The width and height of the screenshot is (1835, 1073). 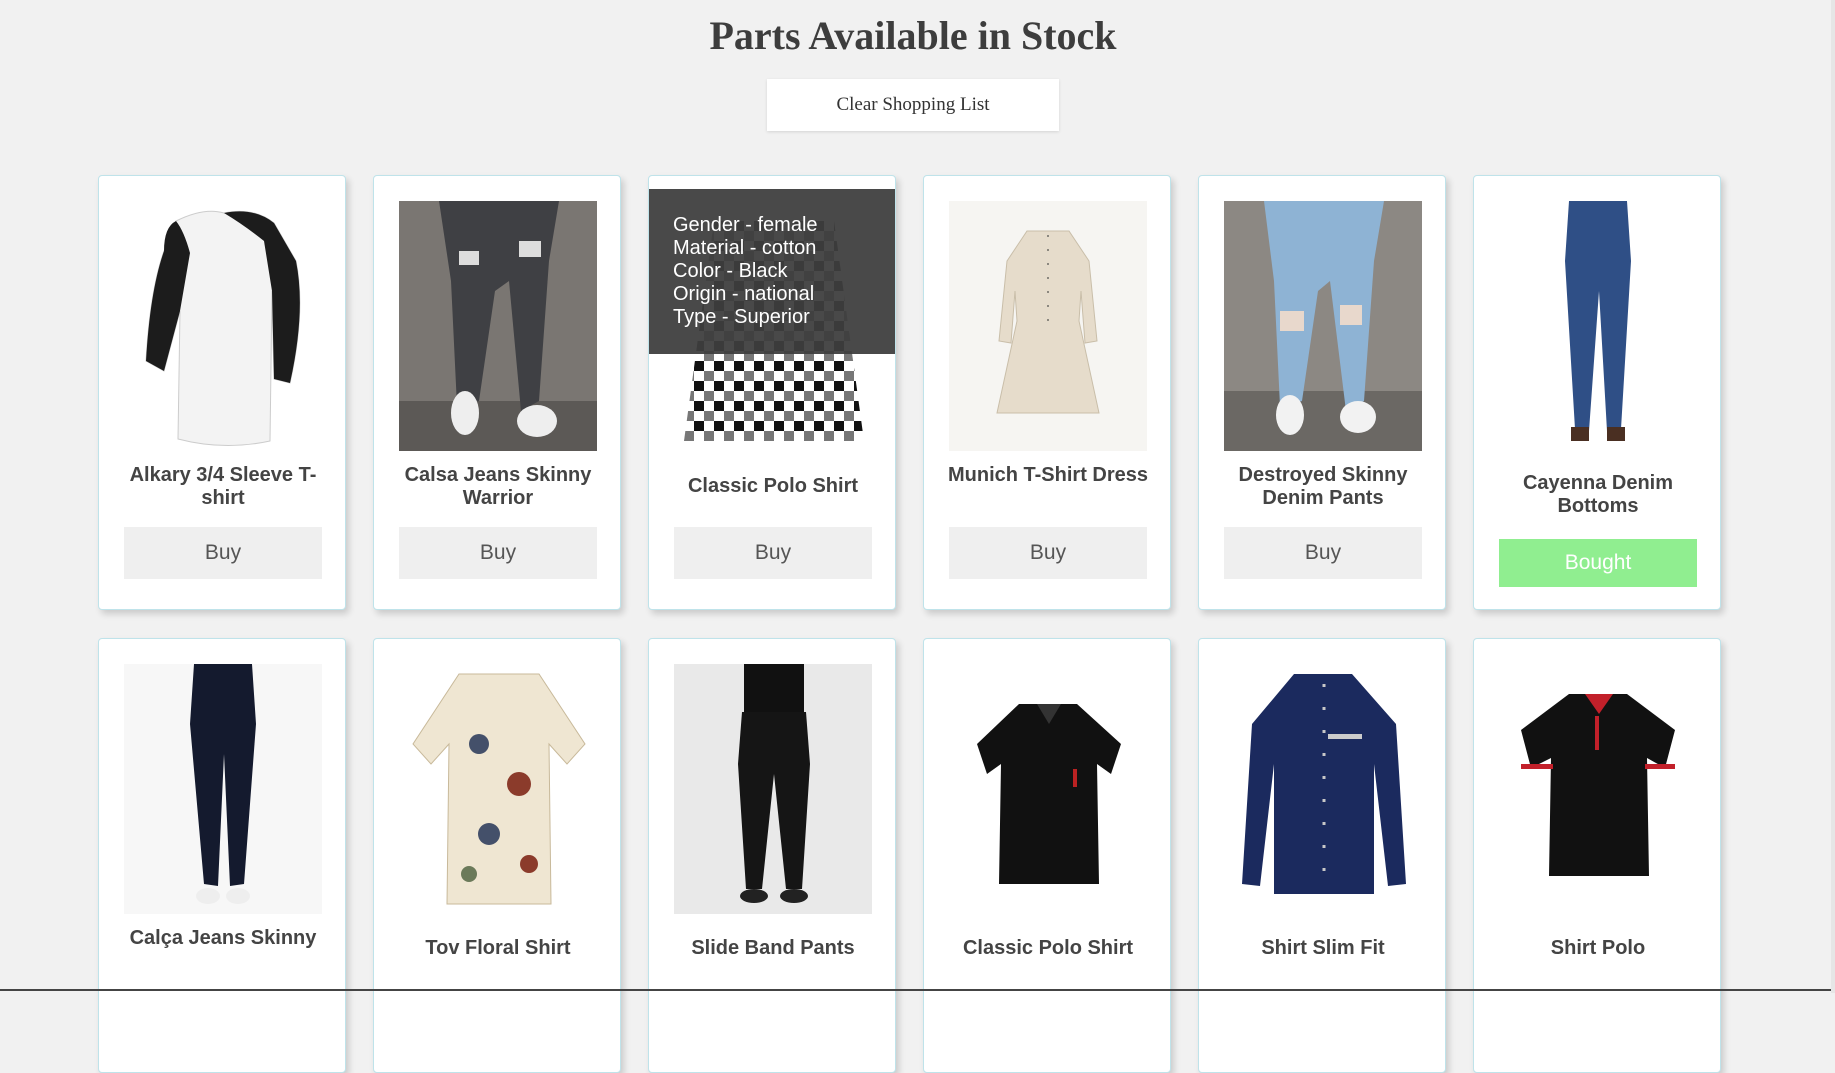 What do you see at coordinates (1048, 475) in the screenshot?
I see `product-name: Munich T-Shirt Dress` at bounding box center [1048, 475].